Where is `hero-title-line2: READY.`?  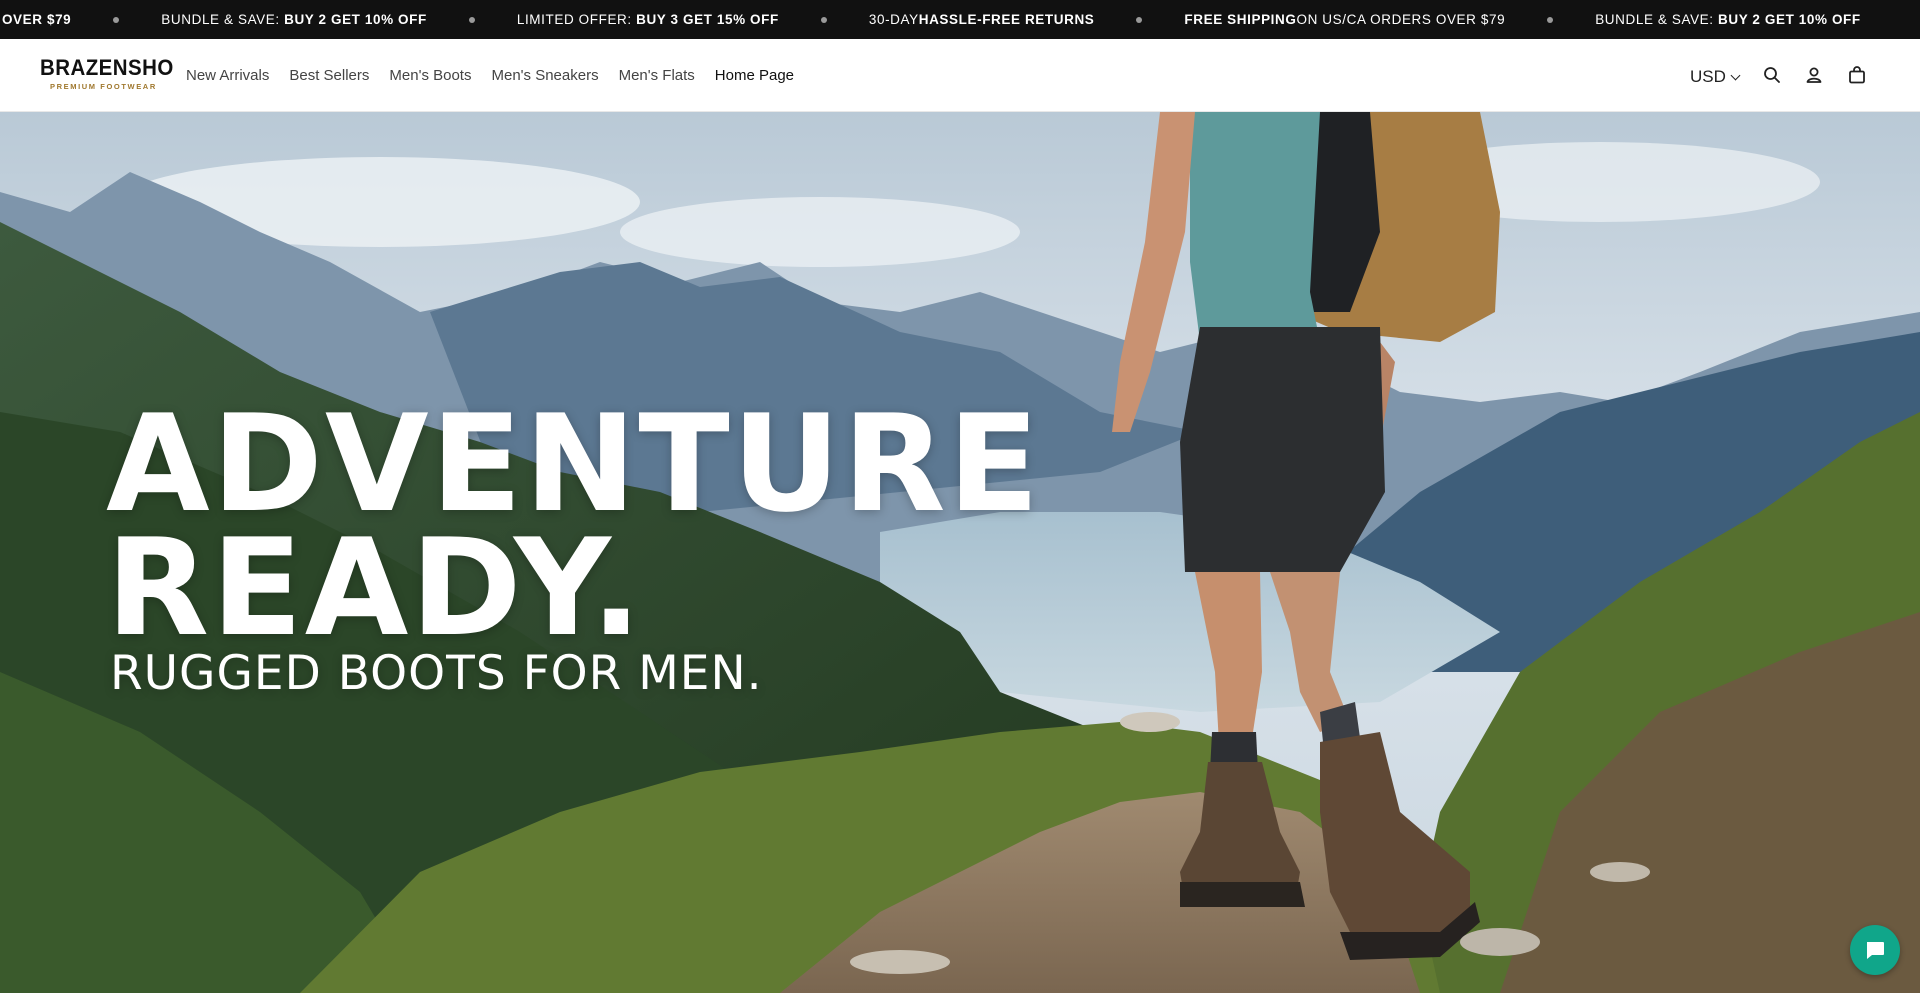
hero-title-line2: READY. is located at coordinates (375, 588).